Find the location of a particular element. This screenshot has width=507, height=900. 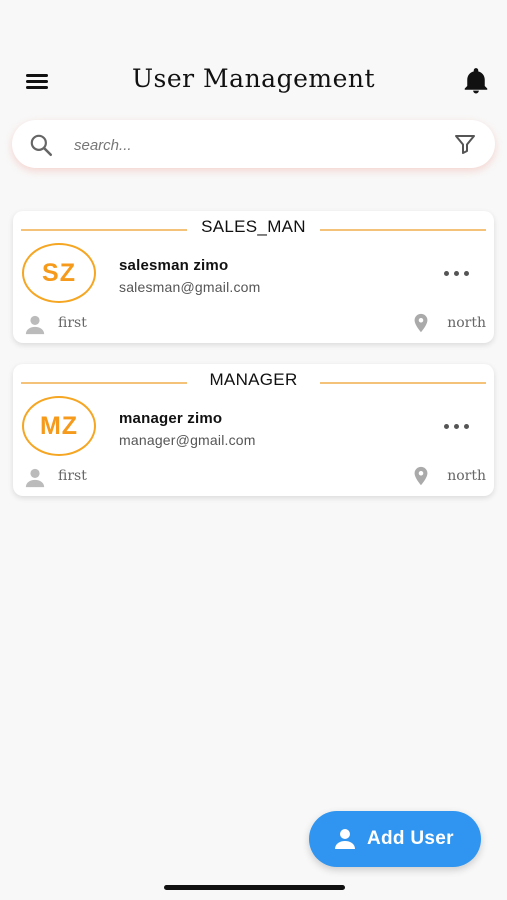

add-user-label: Add User is located at coordinates (410, 838).